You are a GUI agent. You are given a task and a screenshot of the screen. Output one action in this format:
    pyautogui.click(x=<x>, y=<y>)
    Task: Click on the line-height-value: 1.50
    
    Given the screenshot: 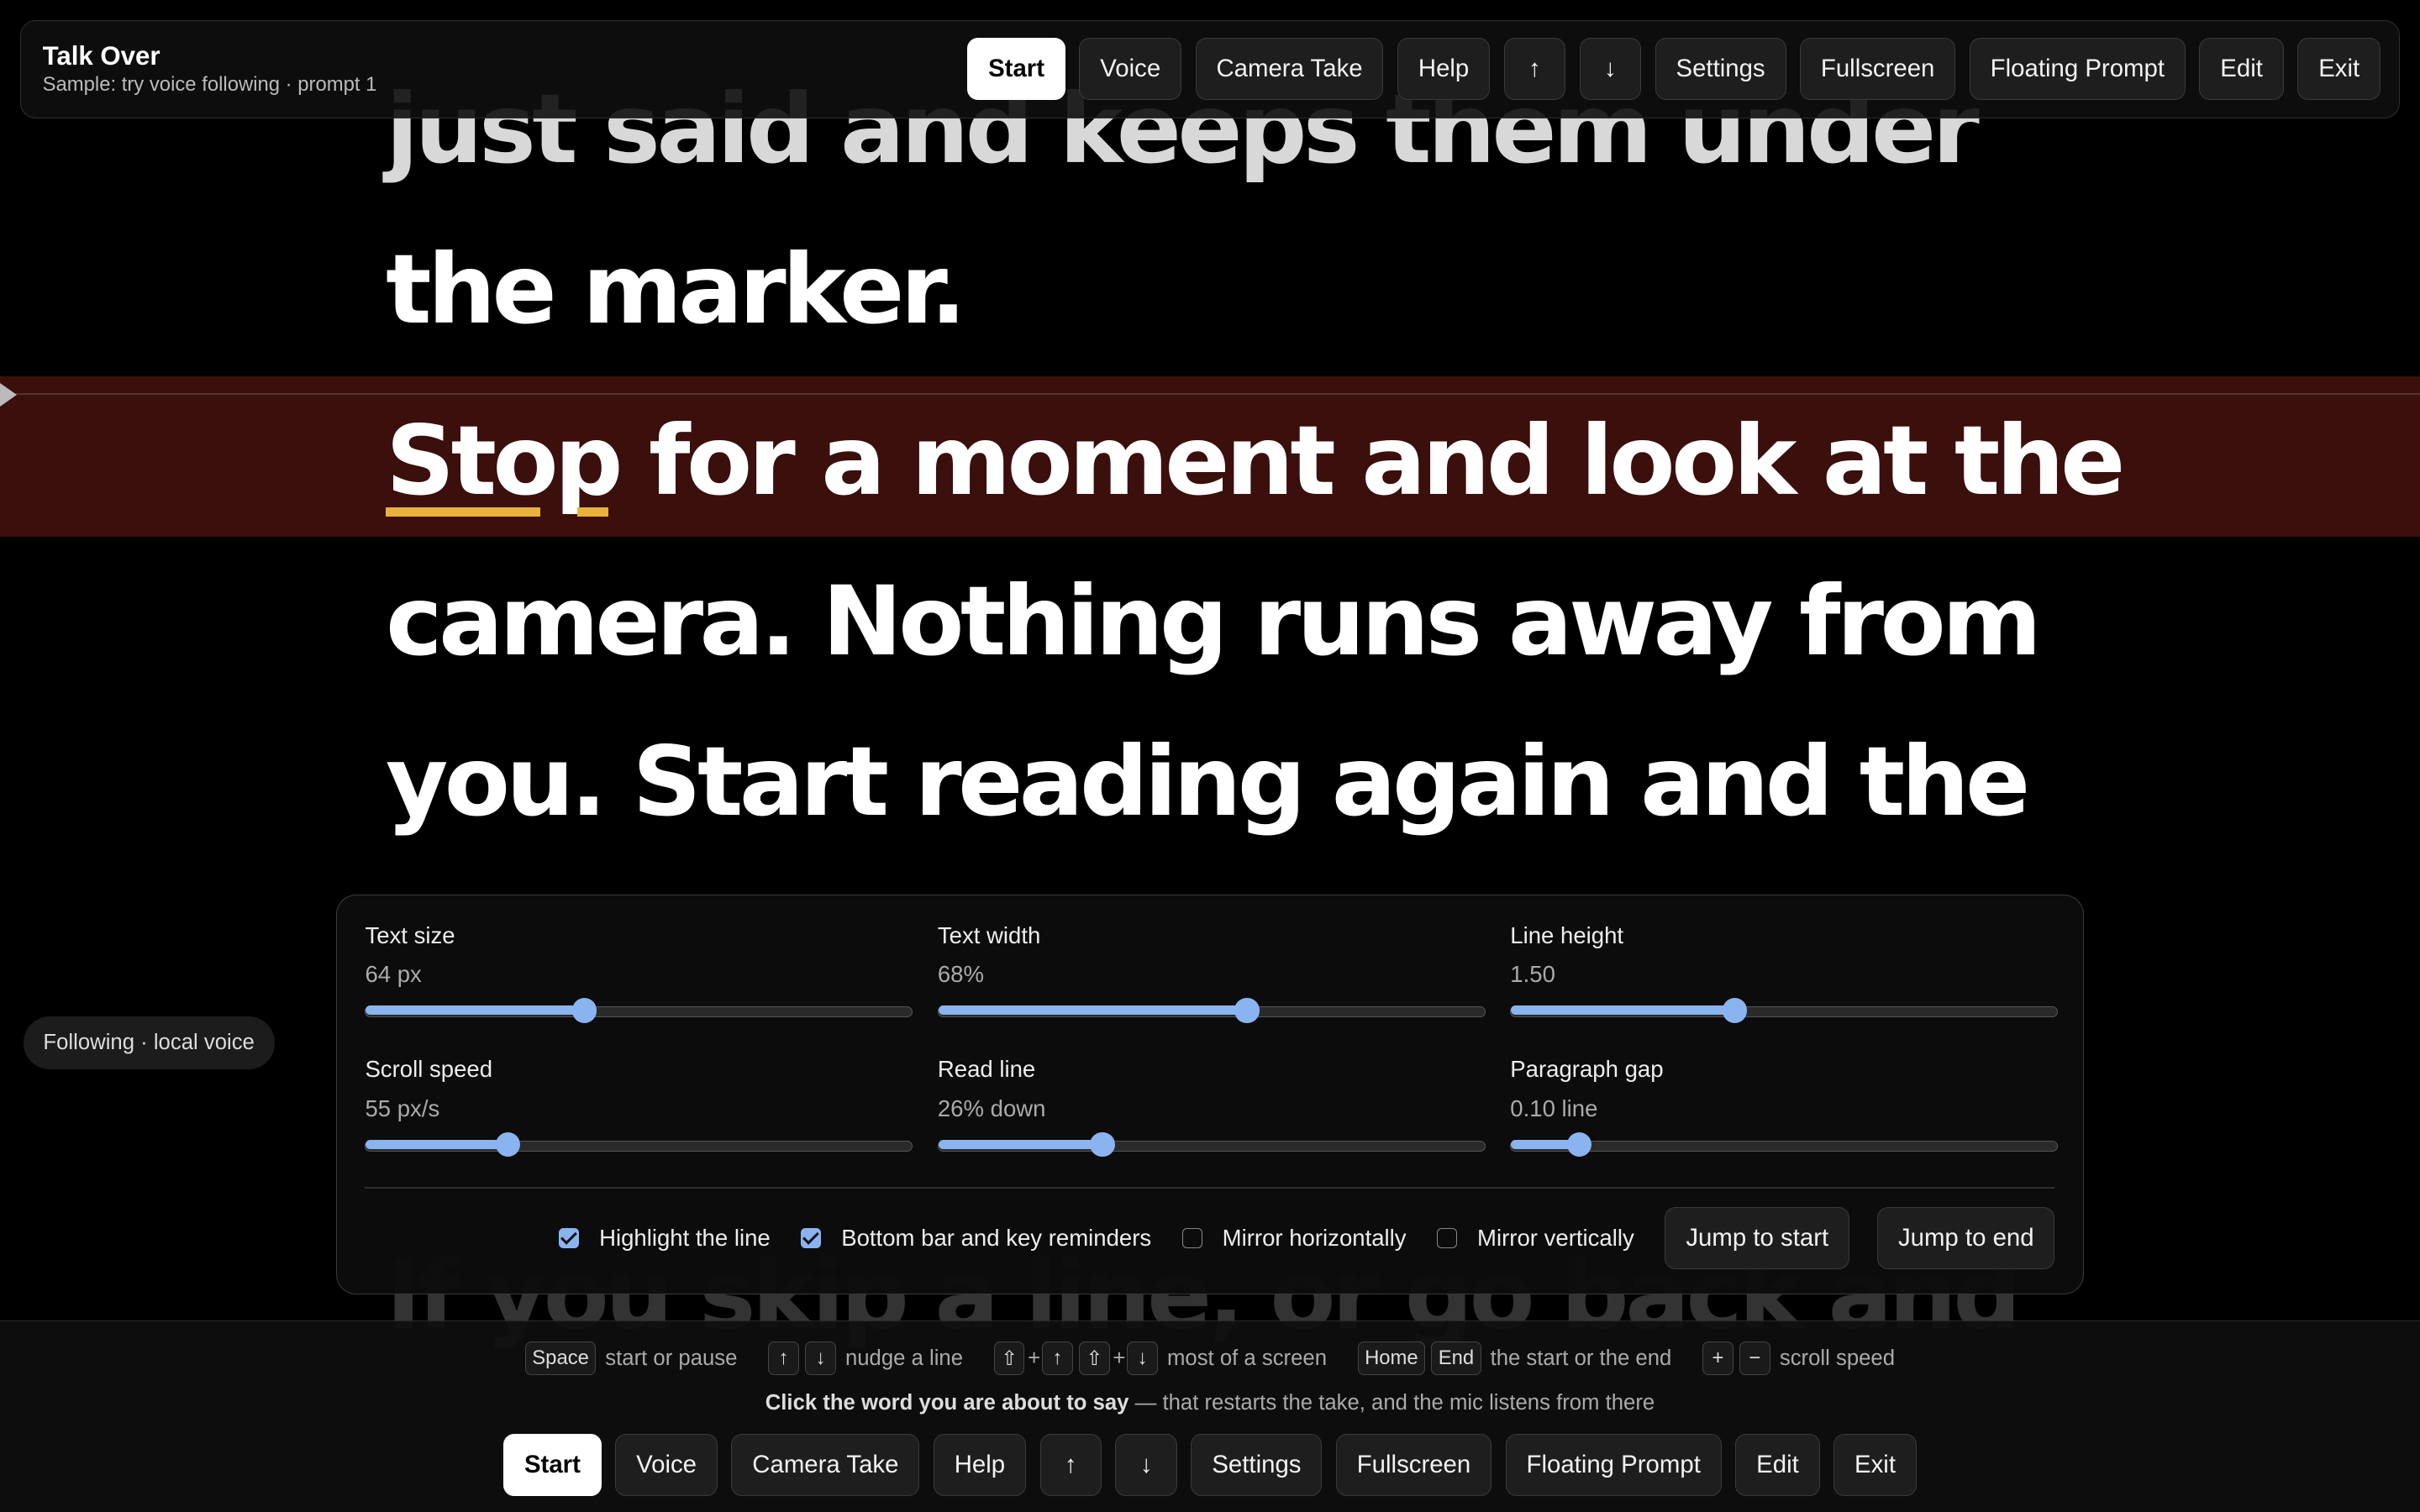 What is the action you would take?
    pyautogui.click(x=1532, y=974)
    